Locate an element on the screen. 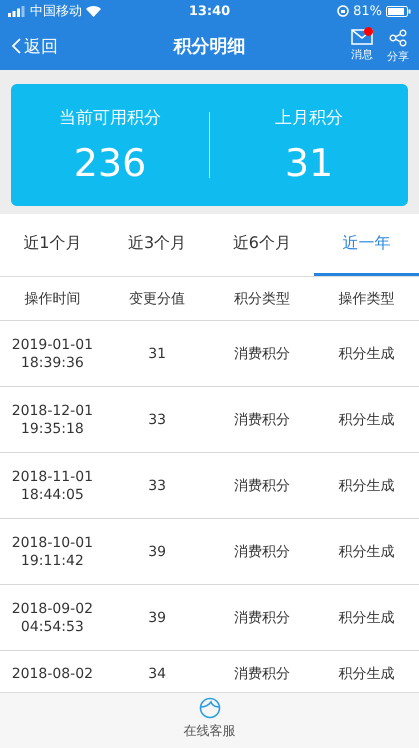 This screenshot has height=748, width=419. table-cell-text: 2019-01-01 18:39:36 is located at coordinates (52, 354).